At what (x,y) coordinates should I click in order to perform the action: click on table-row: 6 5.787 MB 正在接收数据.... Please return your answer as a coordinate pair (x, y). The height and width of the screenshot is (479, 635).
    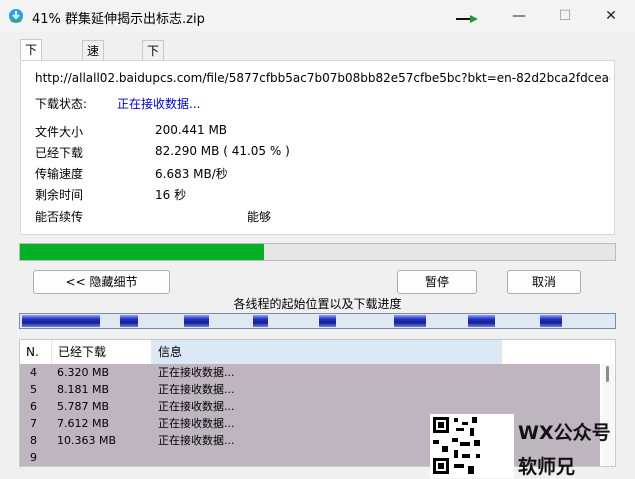
    Looking at the image, I should click on (310, 406).